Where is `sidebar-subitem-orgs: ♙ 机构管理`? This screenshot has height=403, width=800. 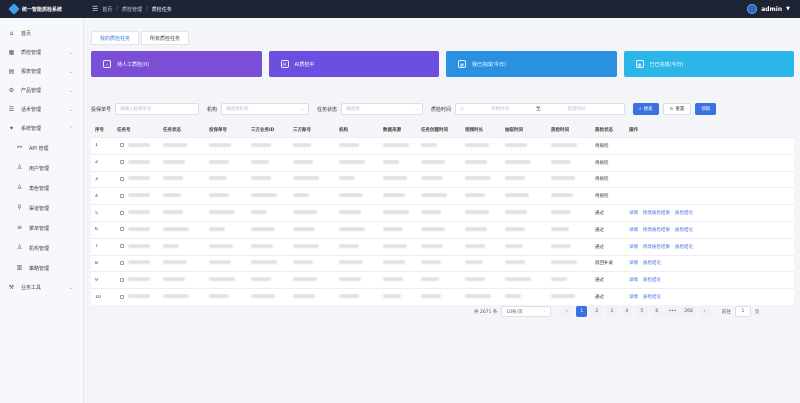 sidebar-subitem-orgs: ♙ 机构管理 is located at coordinates (41, 248).